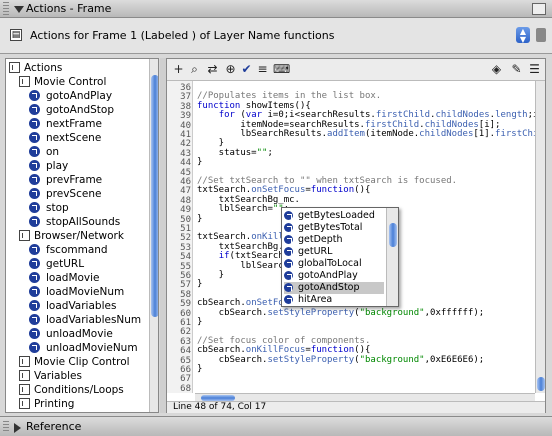 This screenshot has width=552, height=436. Describe the element at coordinates (392, 257) in the screenshot. I see `code-hint-scrollbar` at that location.